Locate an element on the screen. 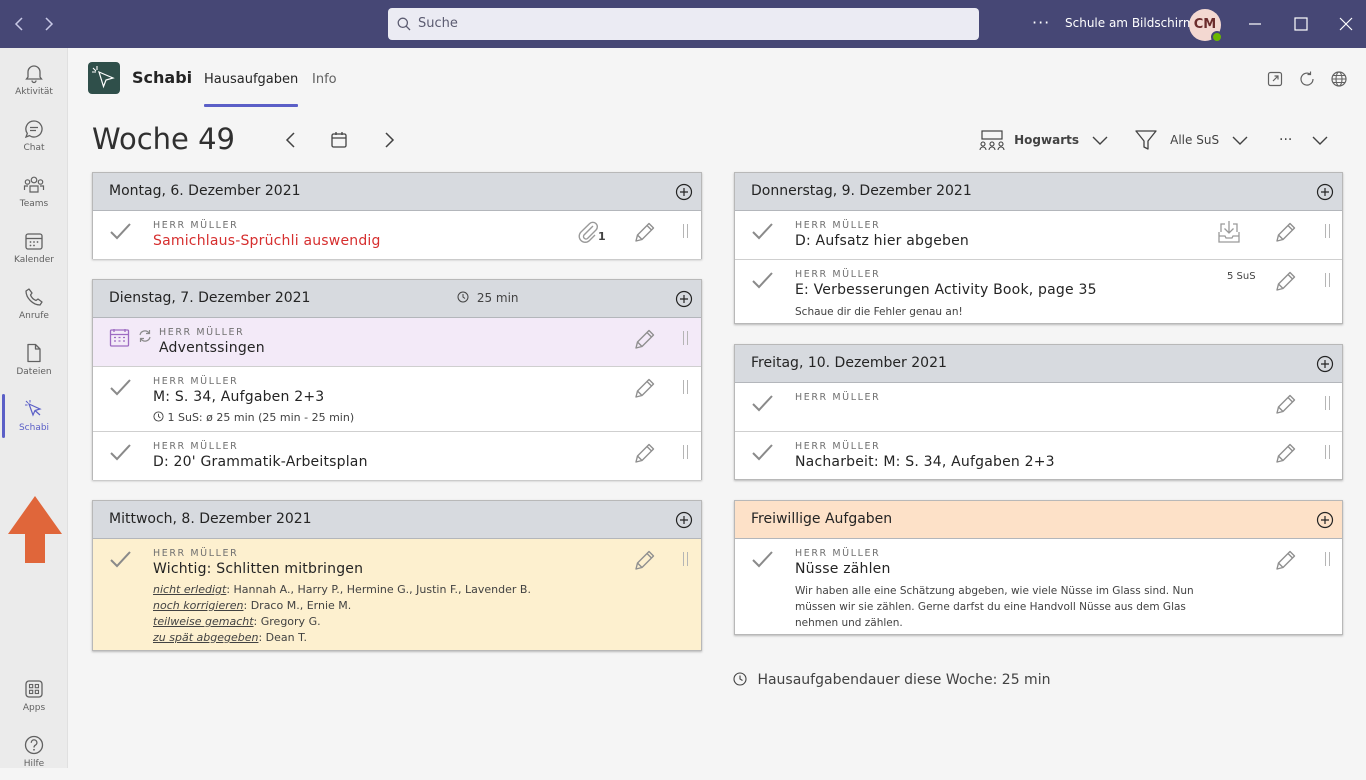 Image resolution: width=1366 pixels, height=780 pixels. refresh-icon is located at coordinates (1307, 79).